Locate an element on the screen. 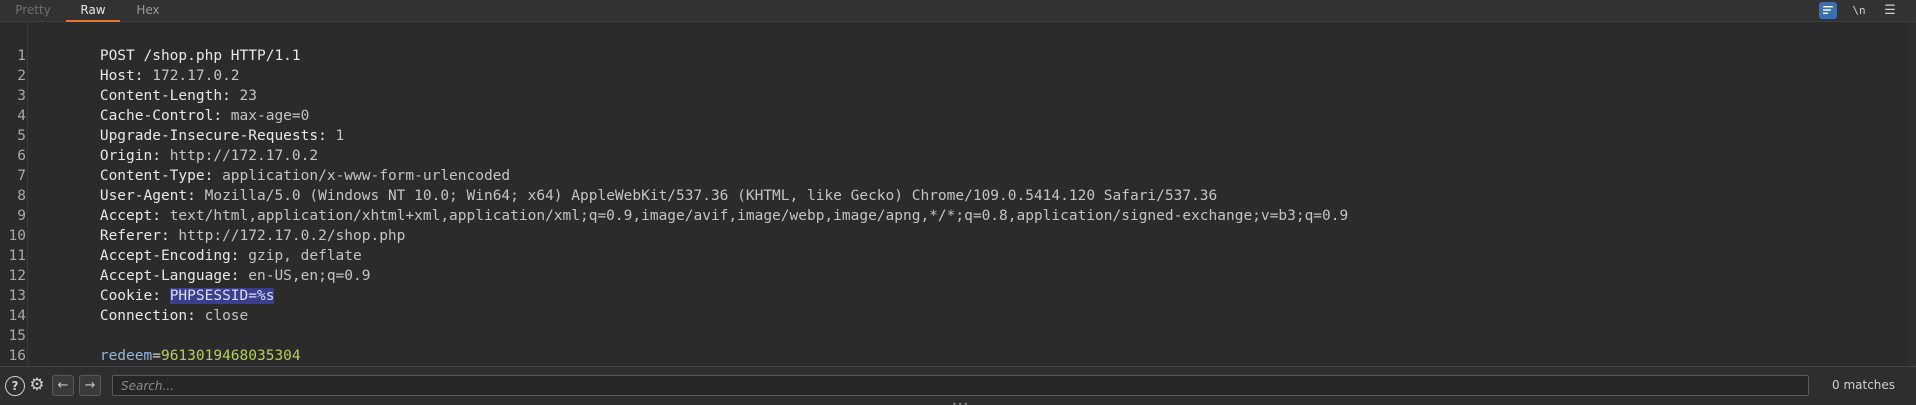 This screenshot has width=1916, height=405. header-line: 4 Cache-Control: max-age=0 is located at coordinates (163, 105).